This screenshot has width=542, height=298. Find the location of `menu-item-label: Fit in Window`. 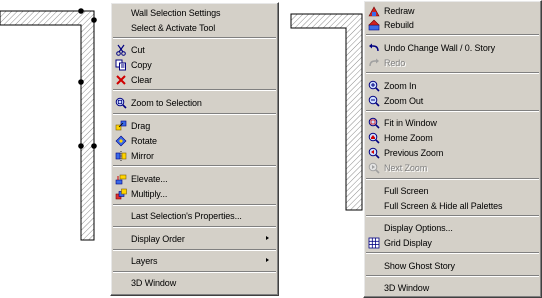

menu-item-label: Fit in Window is located at coordinates (410, 122).